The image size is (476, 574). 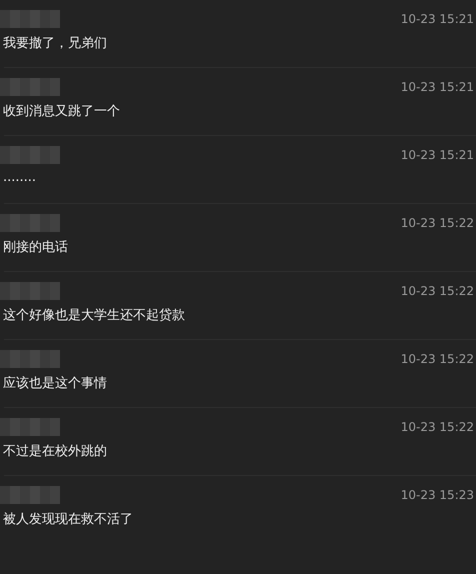 I want to click on message-text: 不过是在校外跳的, so click(x=55, y=451).